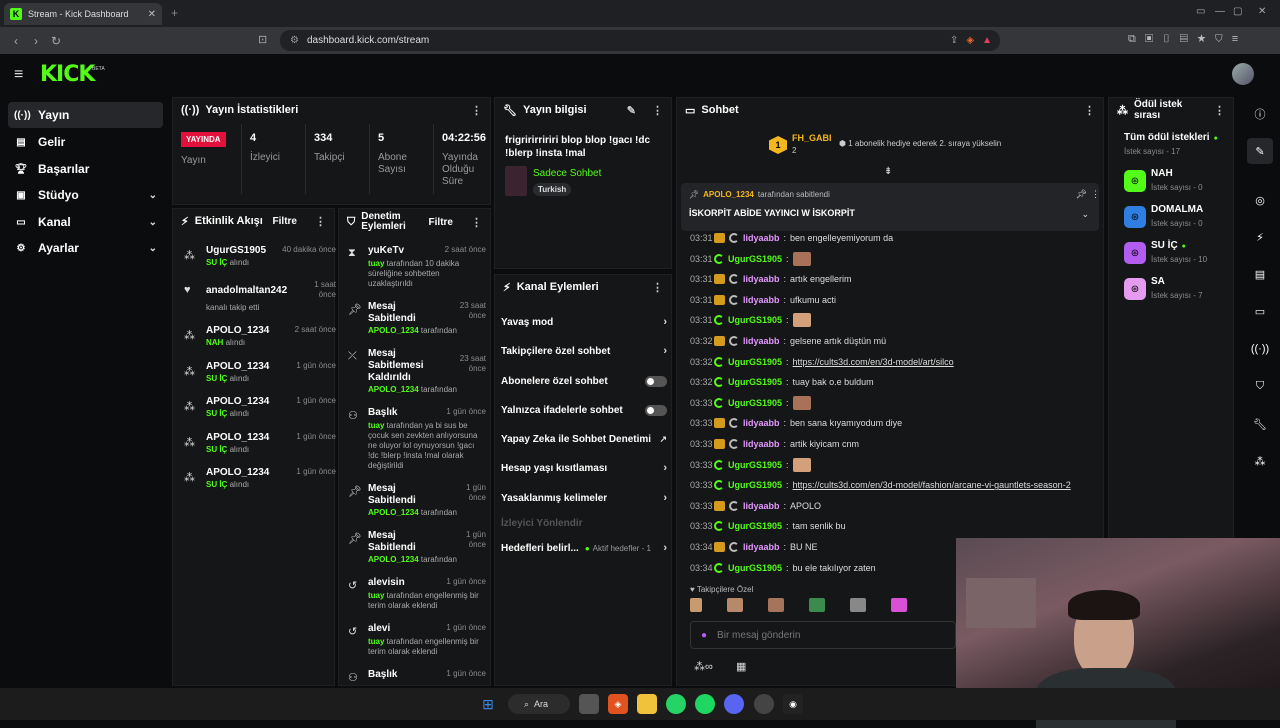  What do you see at coordinates (294, 40) in the screenshot?
I see `site-info-icon: ⚙` at bounding box center [294, 40].